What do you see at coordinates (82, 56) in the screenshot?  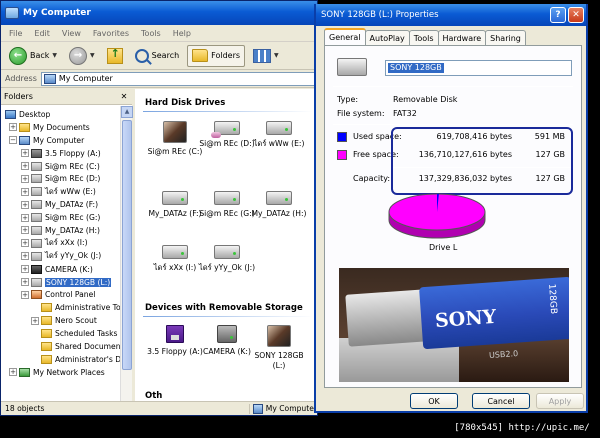 I see `forward-button: → ▼` at bounding box center [82, 56].